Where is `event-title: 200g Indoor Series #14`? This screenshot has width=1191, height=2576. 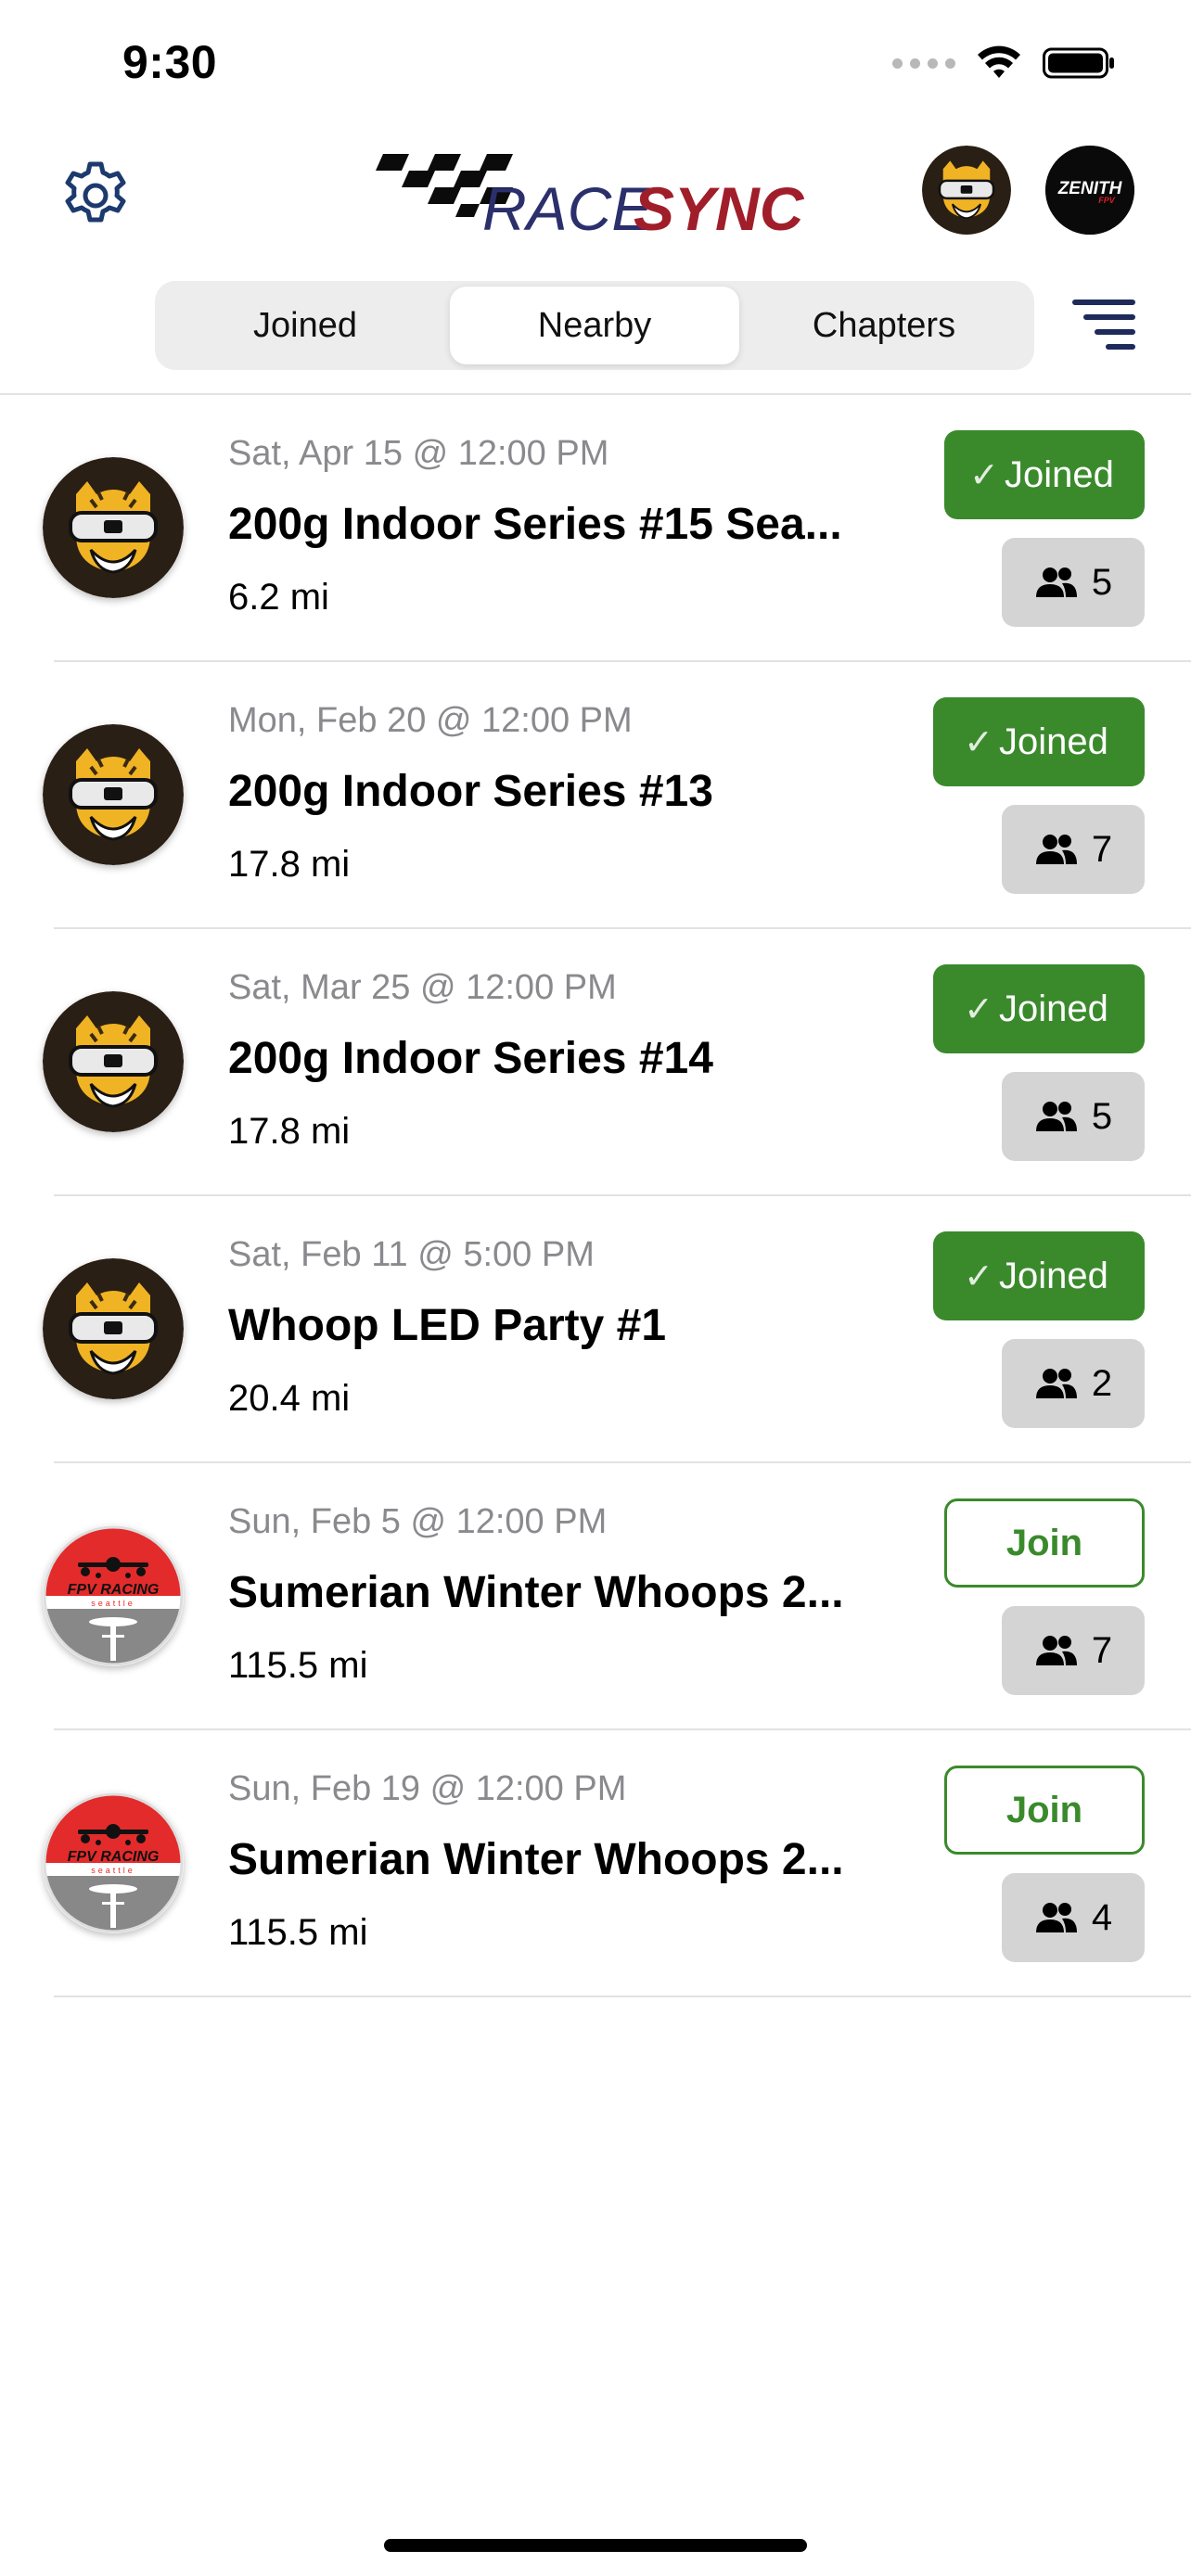 event-title: 200g Indoor Series #14 is located at coordinates (470, 1058).